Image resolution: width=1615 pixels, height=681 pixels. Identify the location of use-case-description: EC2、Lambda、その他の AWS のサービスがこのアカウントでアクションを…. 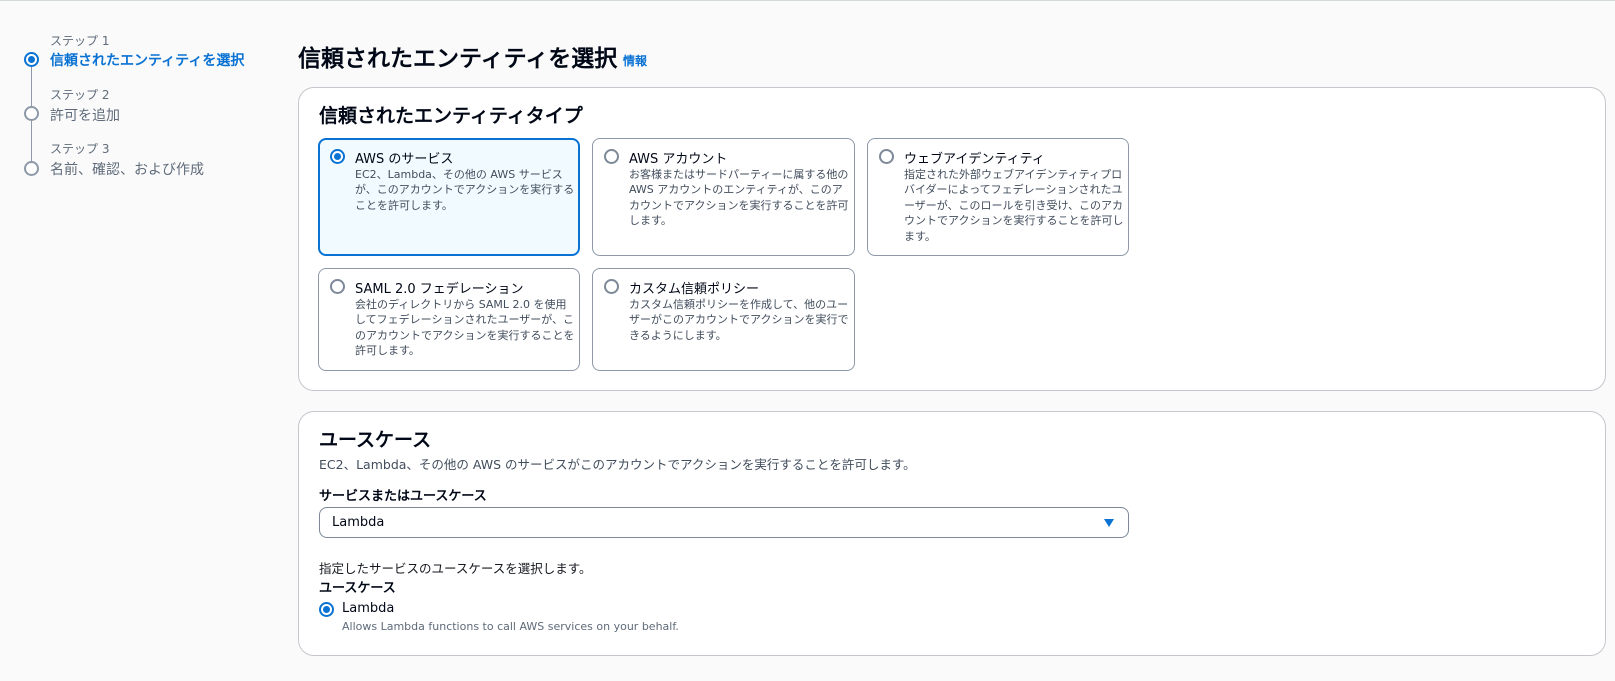
(617, 464).